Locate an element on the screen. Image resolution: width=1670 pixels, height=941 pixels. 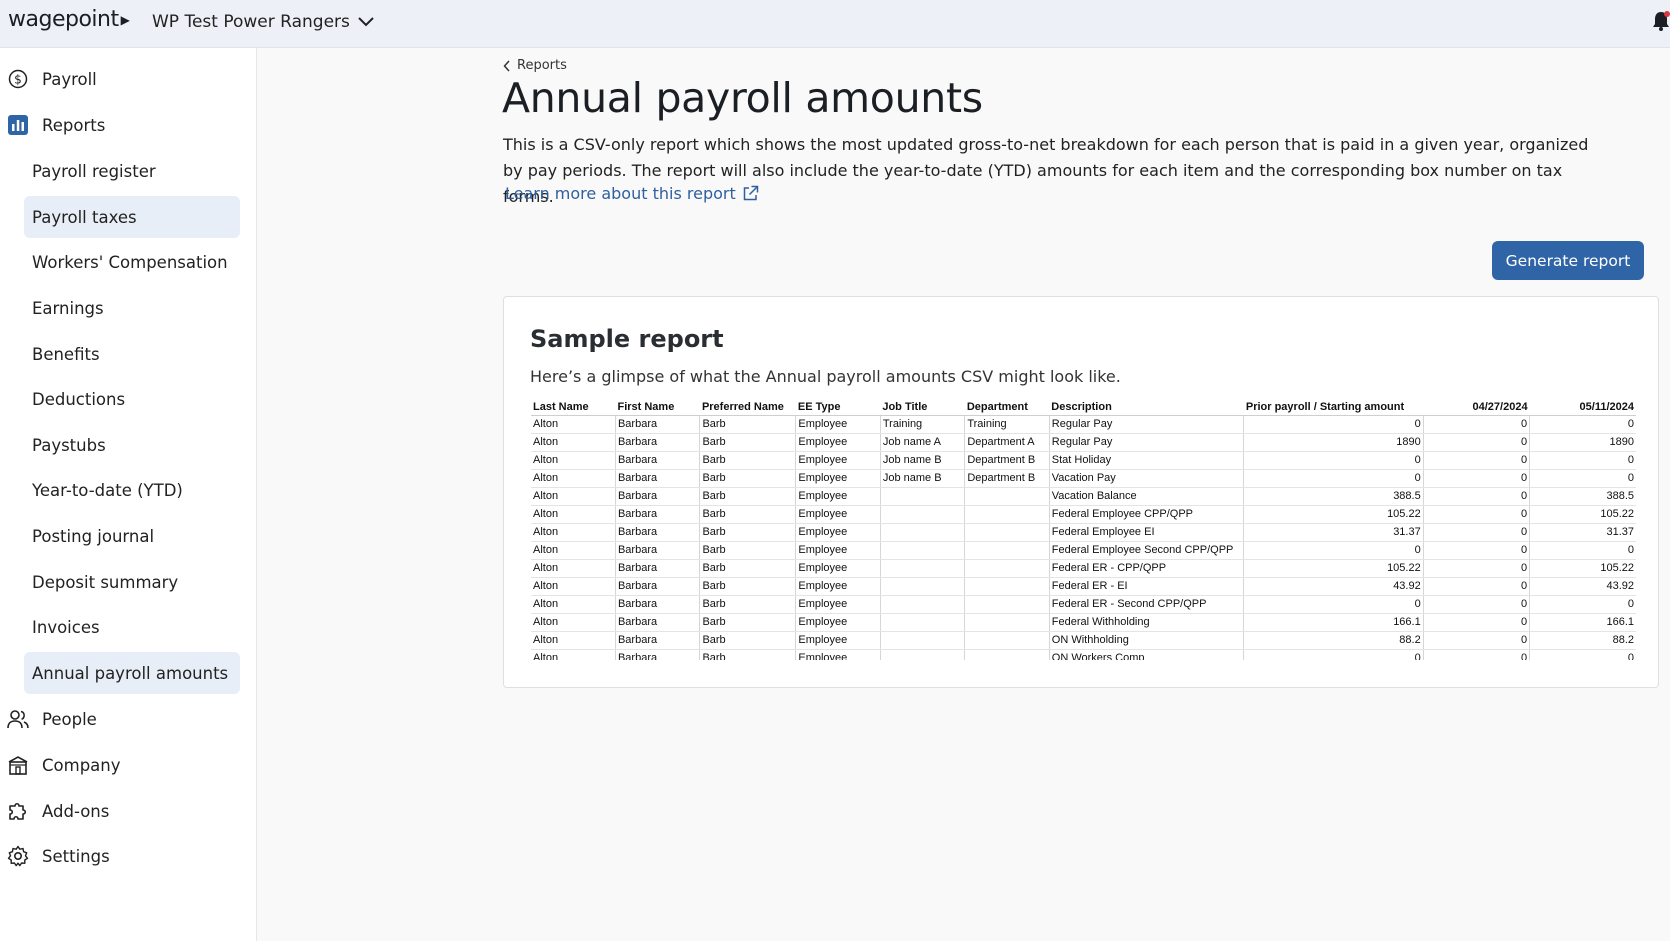
table-cell: 388.5 is located at coordinates (1333, 496).